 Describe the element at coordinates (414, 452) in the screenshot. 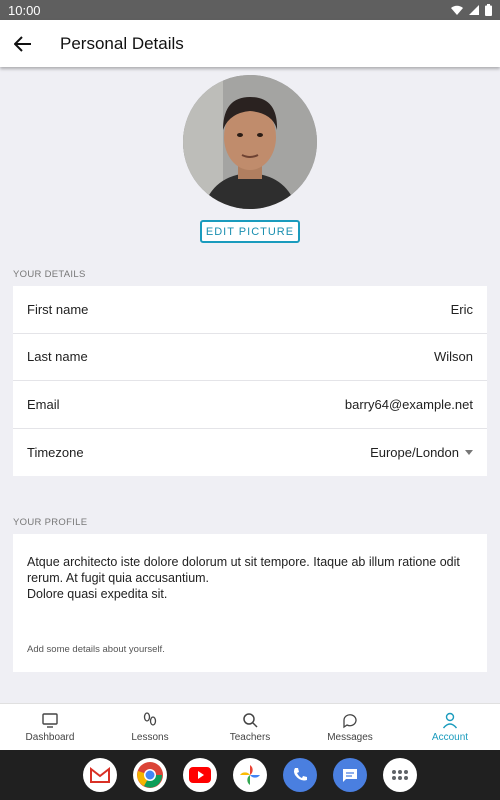

I see `timezone-value: Europe/London` at that location.